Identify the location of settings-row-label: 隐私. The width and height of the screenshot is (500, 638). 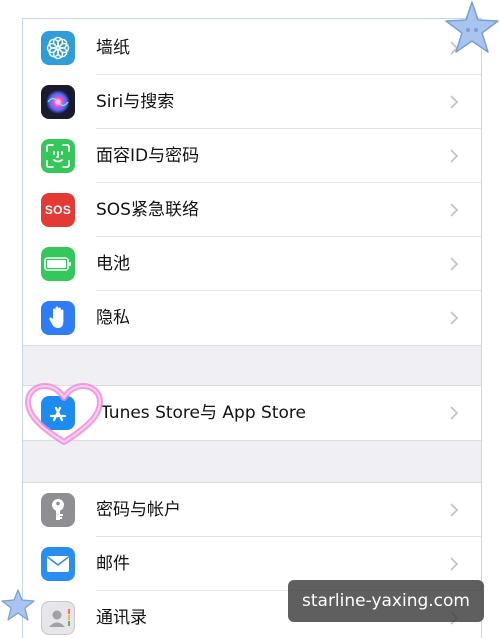
(113, 318).